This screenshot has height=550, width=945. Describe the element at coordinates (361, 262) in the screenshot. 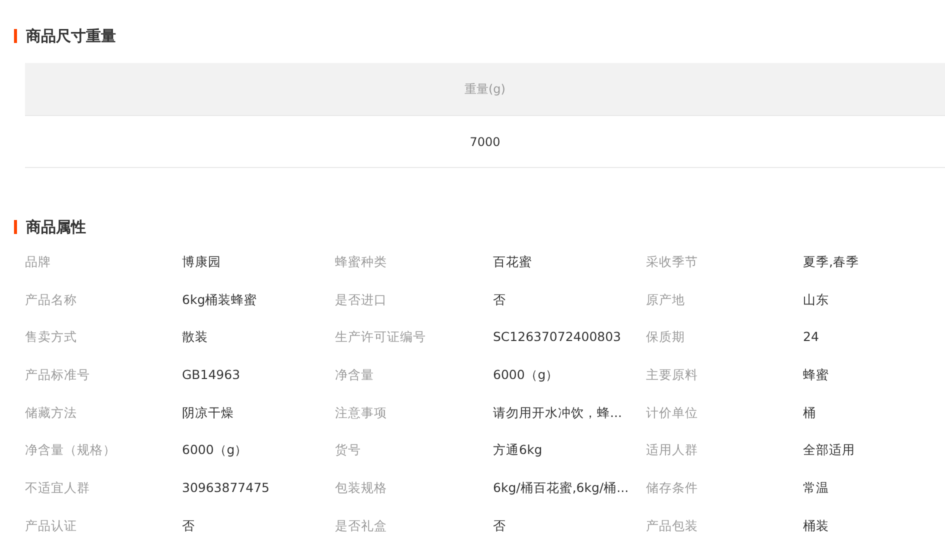

I see `attribute-label: 蜂蜜种类` at that location.